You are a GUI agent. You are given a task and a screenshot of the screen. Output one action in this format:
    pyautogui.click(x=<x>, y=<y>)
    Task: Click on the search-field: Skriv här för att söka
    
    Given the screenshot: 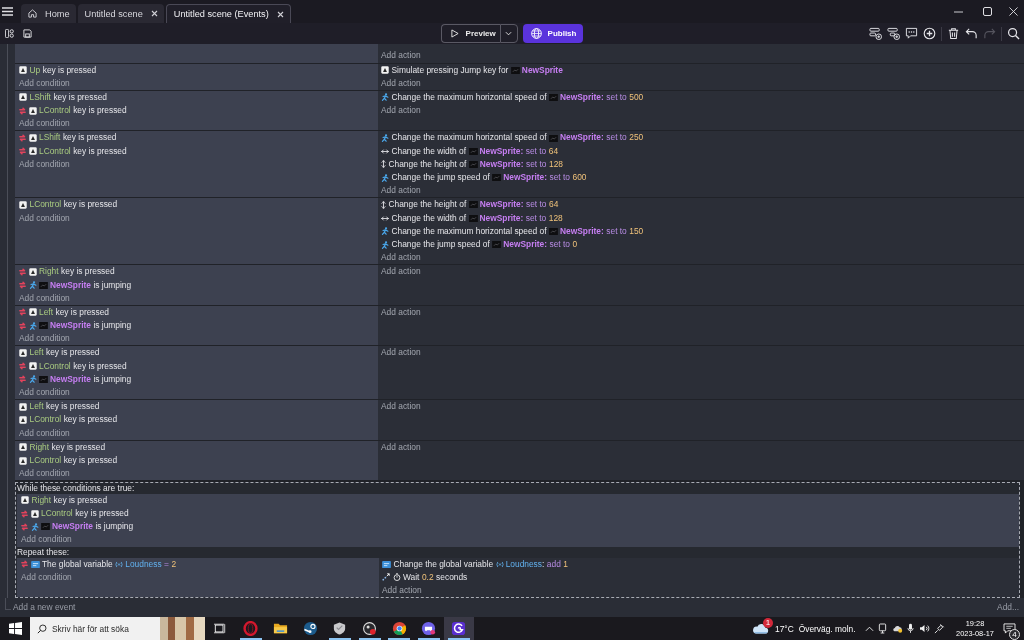 What is the action you would take?
    pyautogui.click(x=117, y=628)
    